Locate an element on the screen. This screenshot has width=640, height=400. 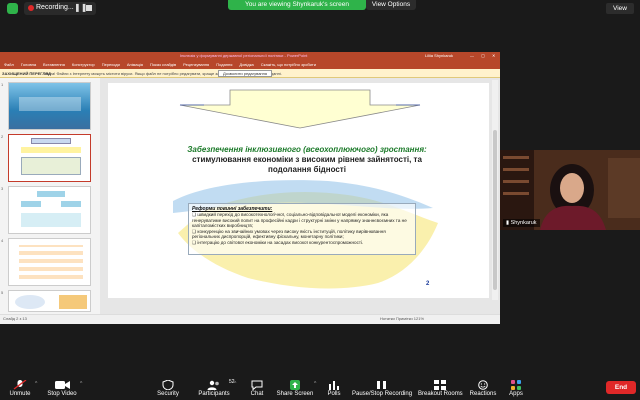
unmute-button: Unmute is located at coordinates (20, 389).